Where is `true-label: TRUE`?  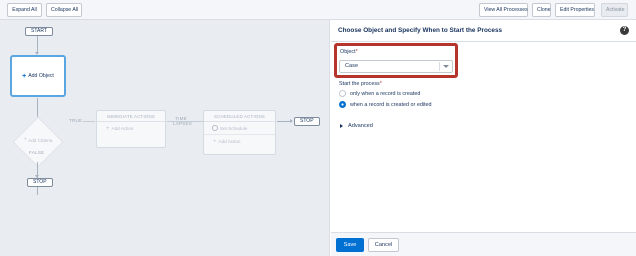
true-label: TRUE is located at coordinates (76, 120).